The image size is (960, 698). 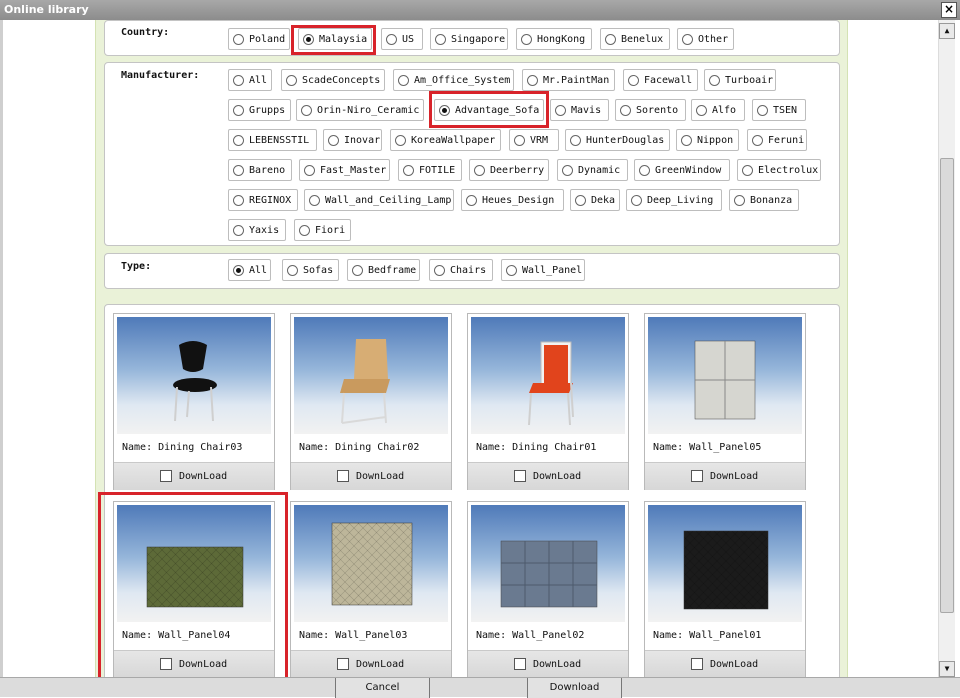 What do you see at coordinates (489, 110) in the screenshot?
I see `manufacturer-option-advantage-sofa: Advantage_Sofa` at bounding box center [489, 110].